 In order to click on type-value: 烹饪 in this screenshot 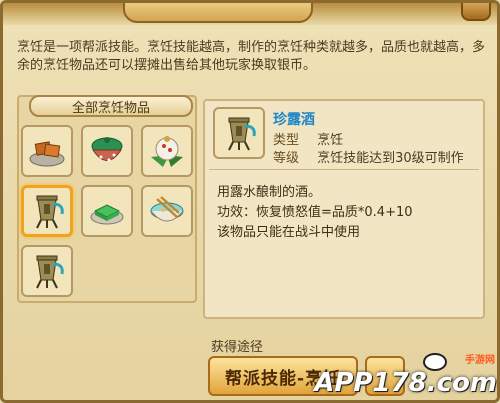, I will do `click(330, 140)`.